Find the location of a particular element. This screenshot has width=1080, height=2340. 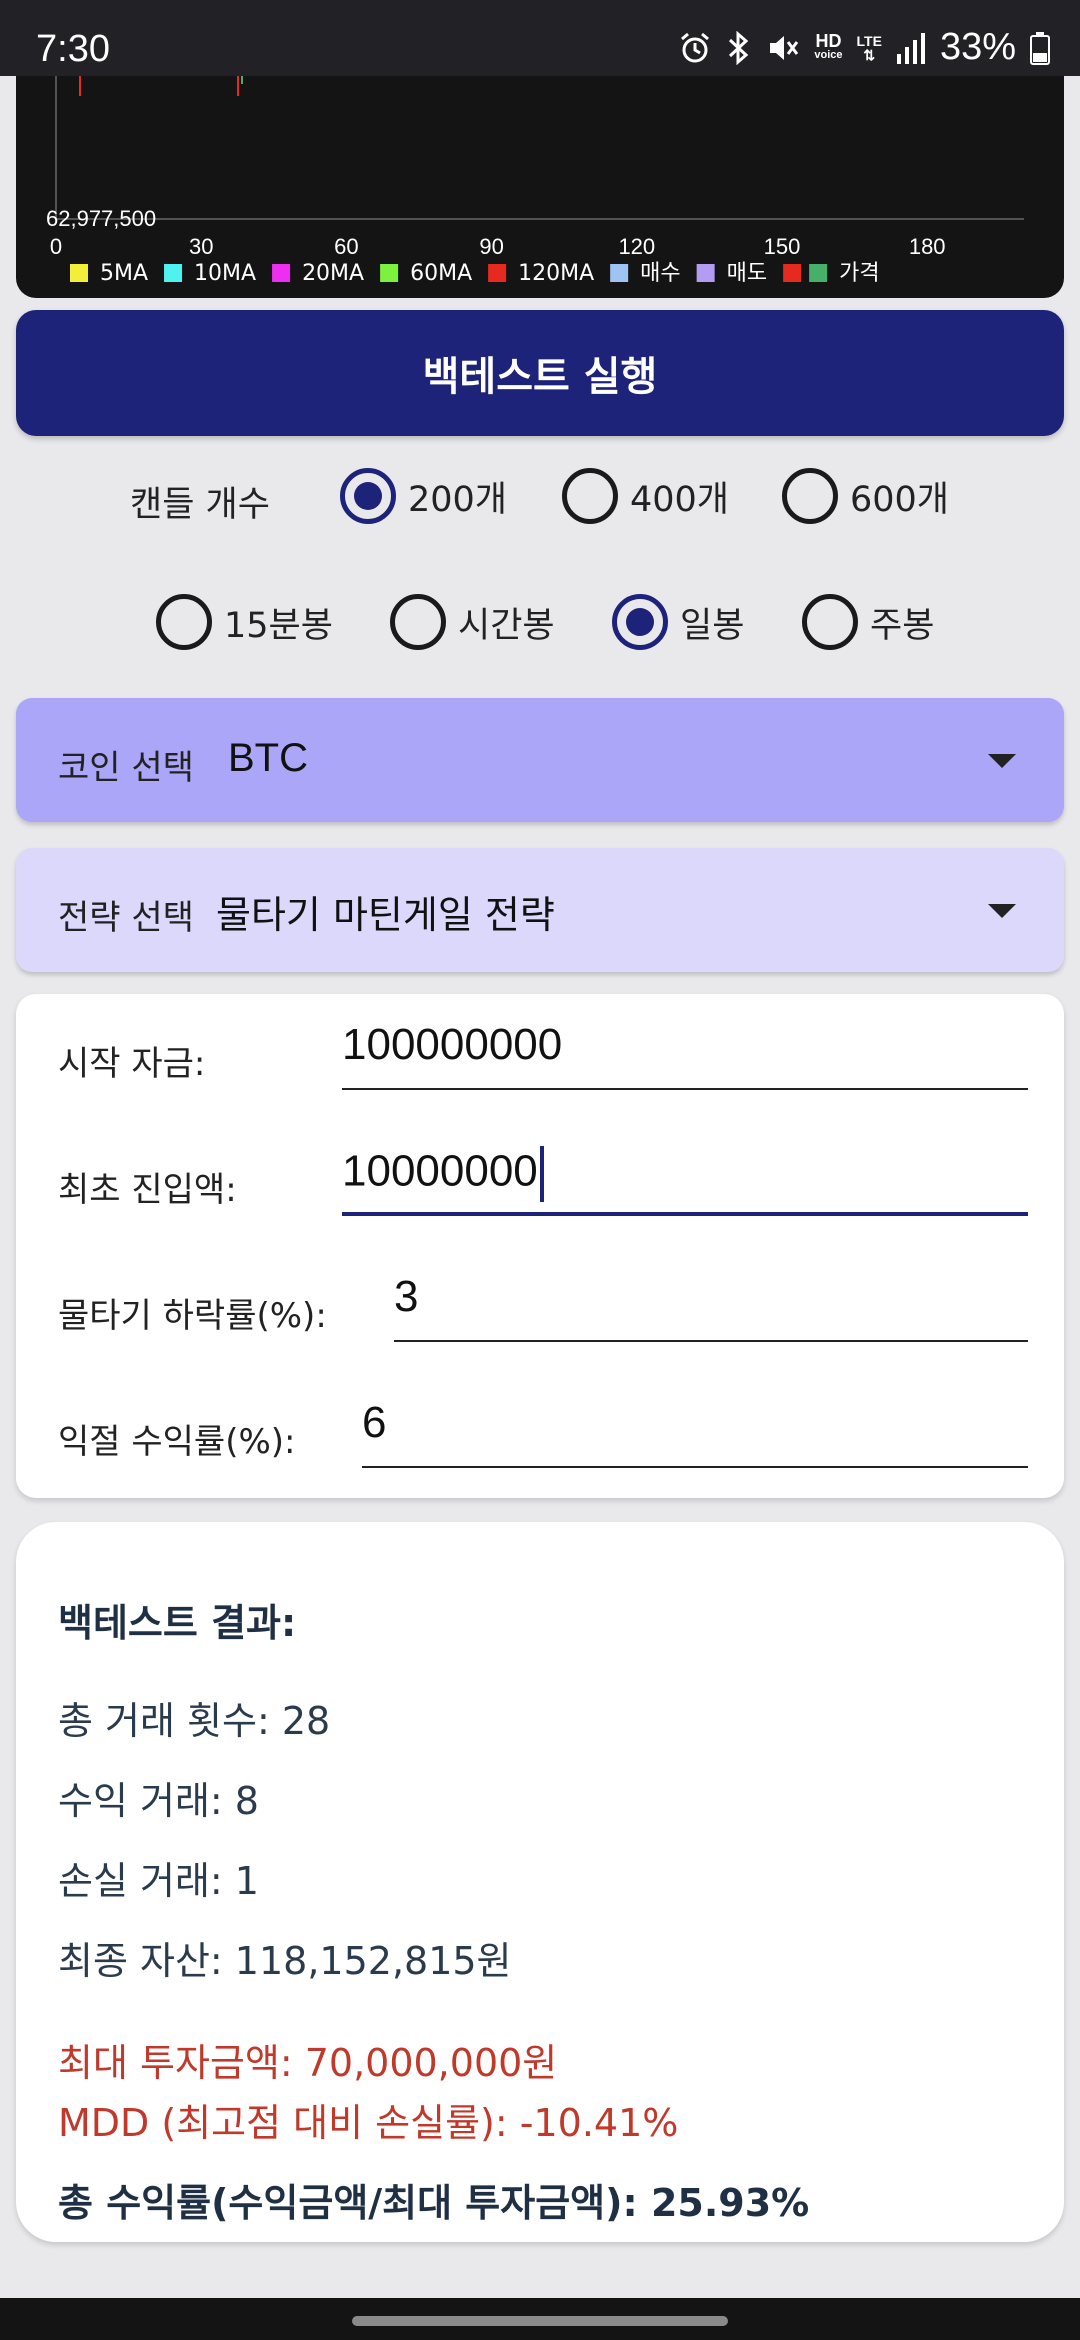

initial-entry-input: 10000000 is located at coordinates (685, 1181).